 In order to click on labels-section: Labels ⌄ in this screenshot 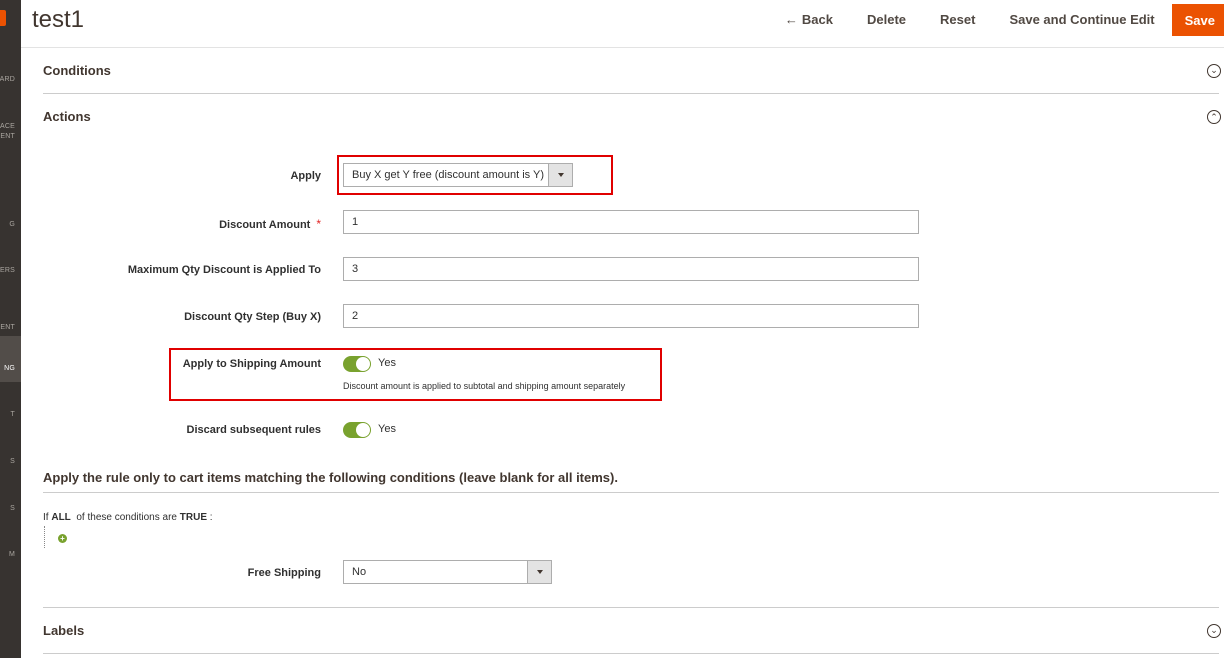, I will do `click(632, 630)`.